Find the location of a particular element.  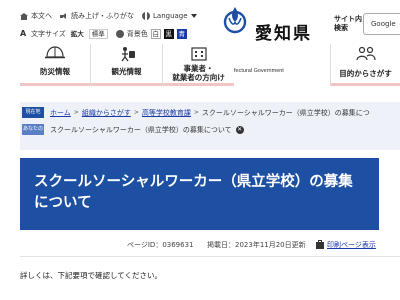

breadcrumb-org-link: 組織からさがす is located at coordinates (106, 113).